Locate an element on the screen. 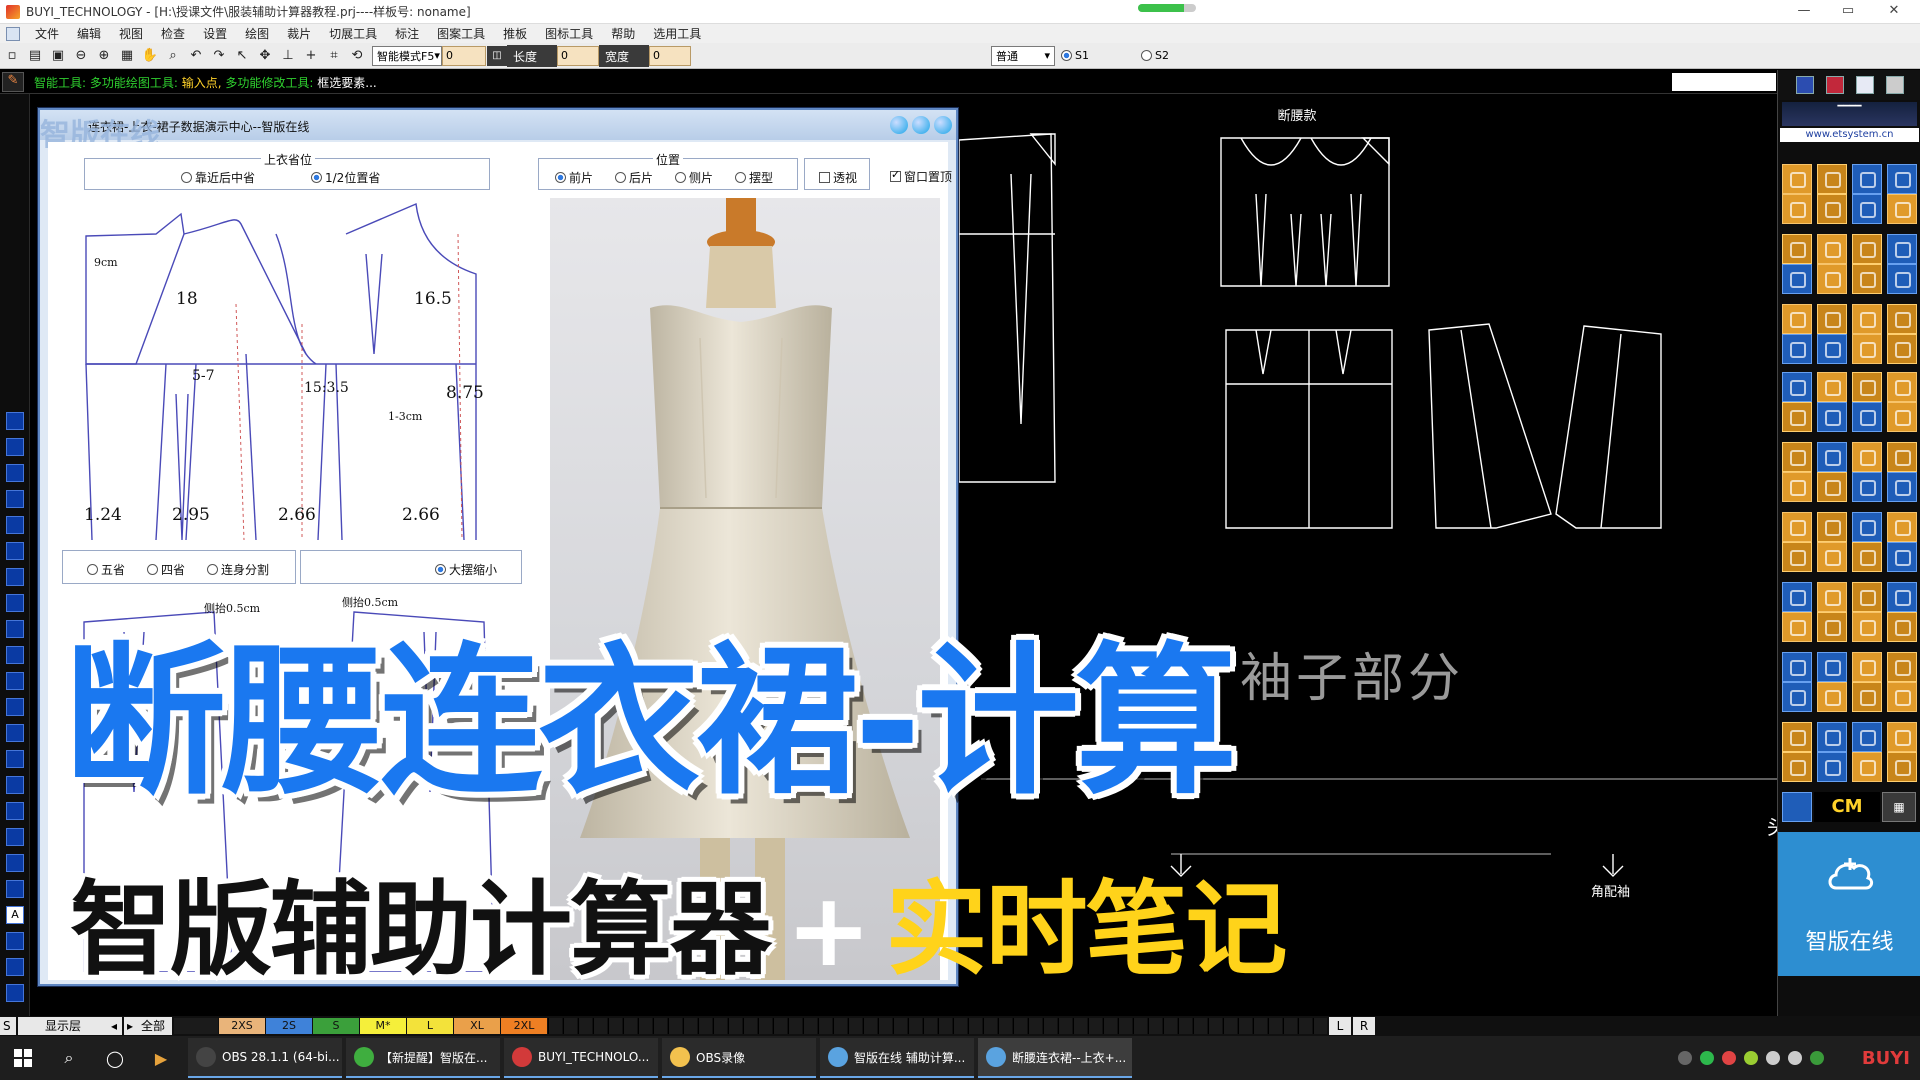 The height and width of the screenshot is (1080, 1920). pattern-tool-13-2-icon is located at coordinates (1867, 627).